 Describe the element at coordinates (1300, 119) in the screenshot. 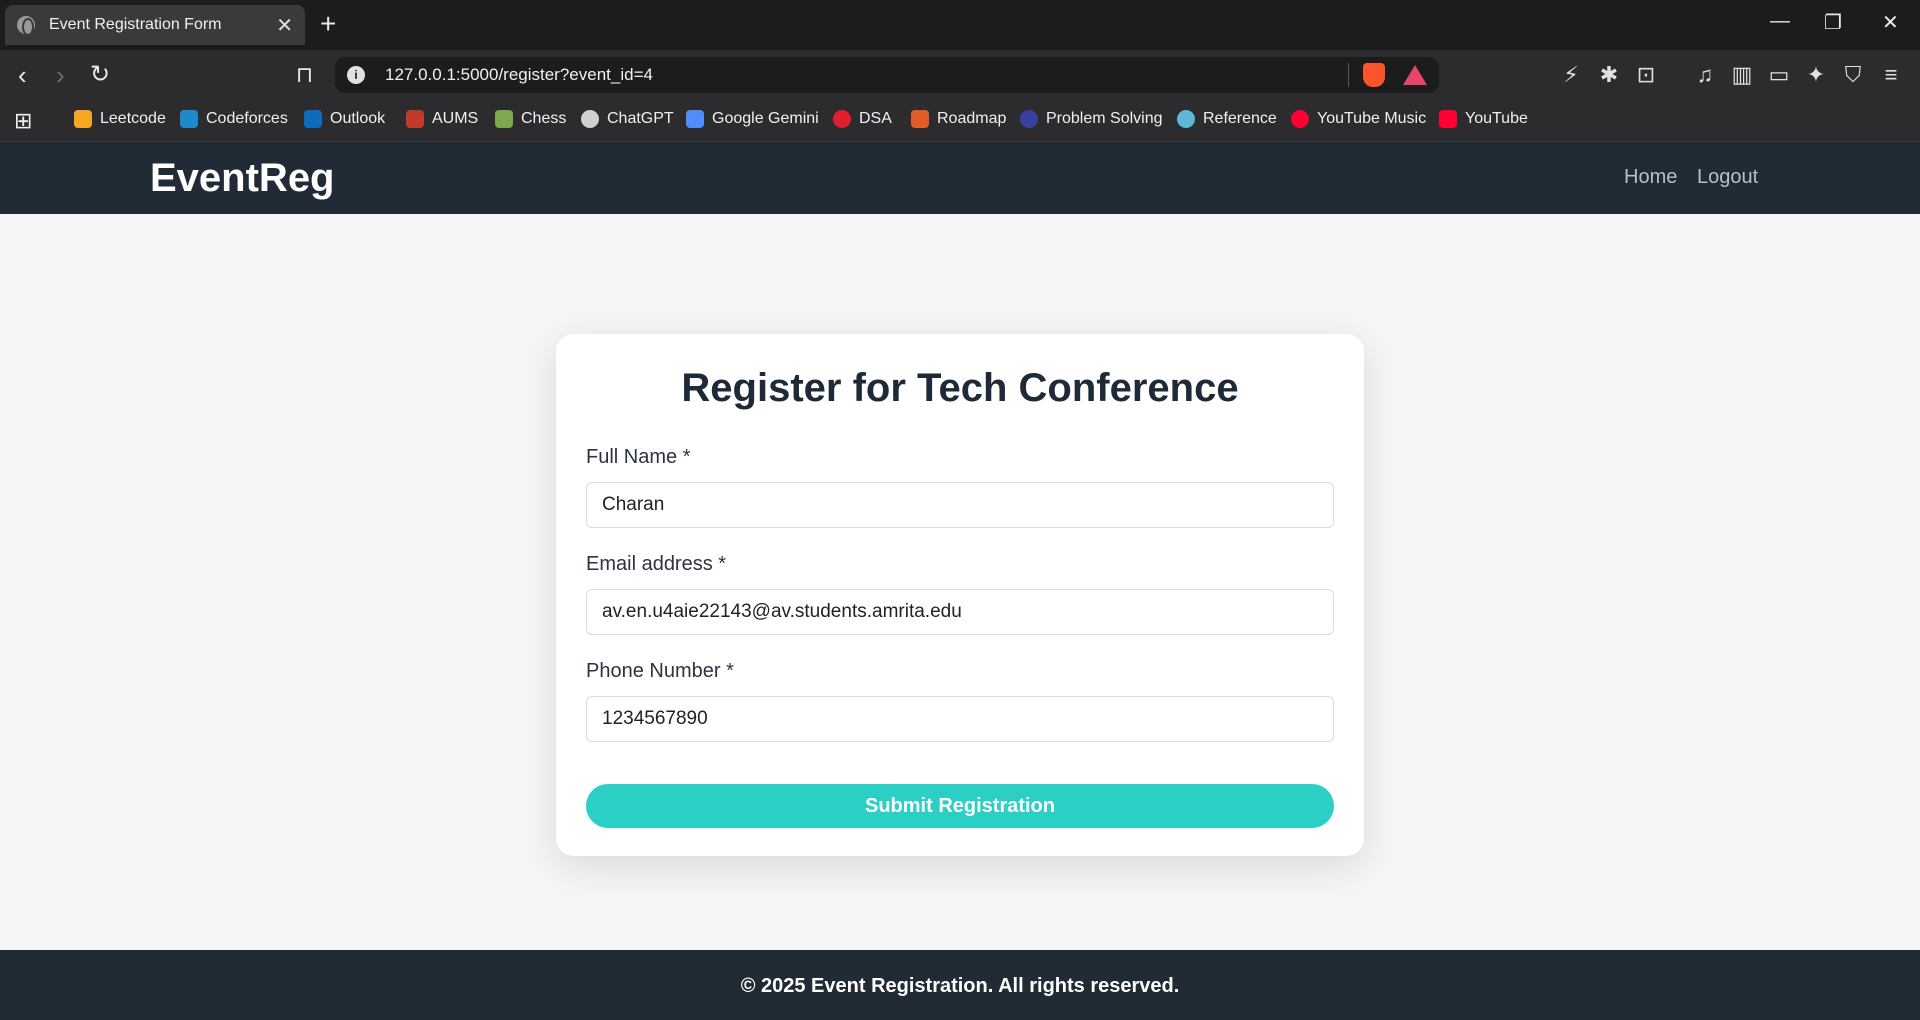

I see `youtube-music-icon` at that location.